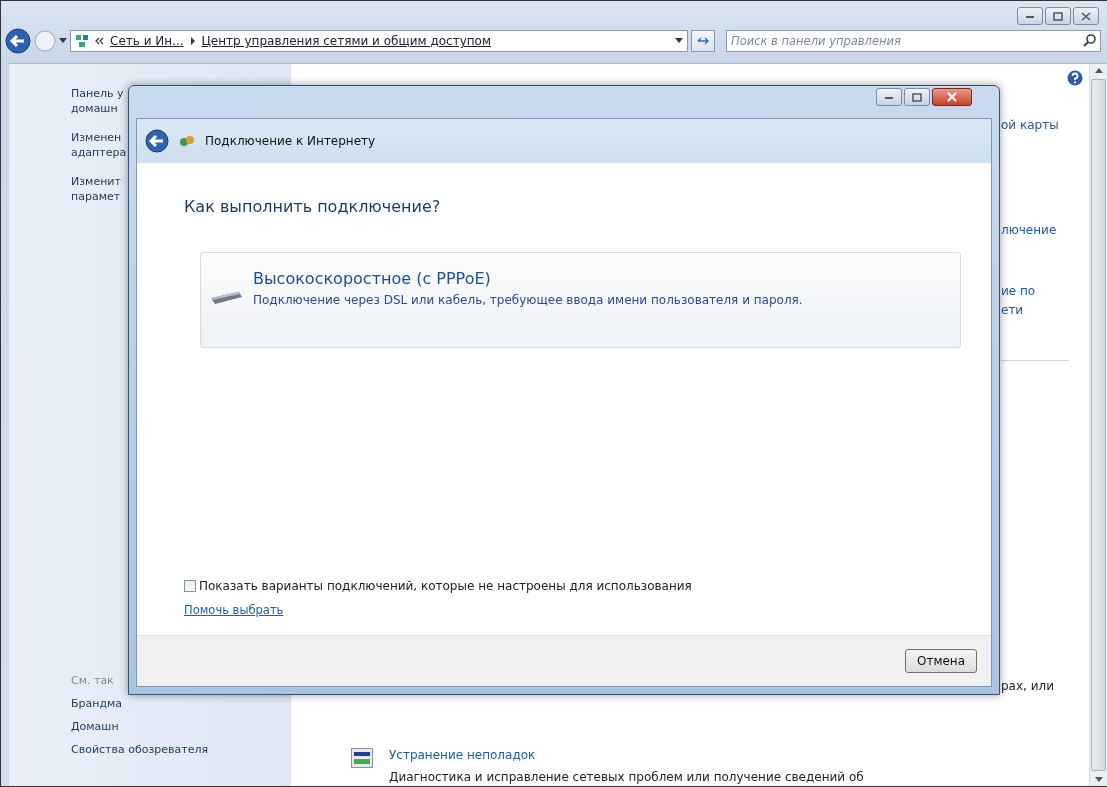 The height and width of the screenshot is (787, 1107). Describe the element at coordinates (1075, 78) in the screenshot. I see `help-icon` at that location.